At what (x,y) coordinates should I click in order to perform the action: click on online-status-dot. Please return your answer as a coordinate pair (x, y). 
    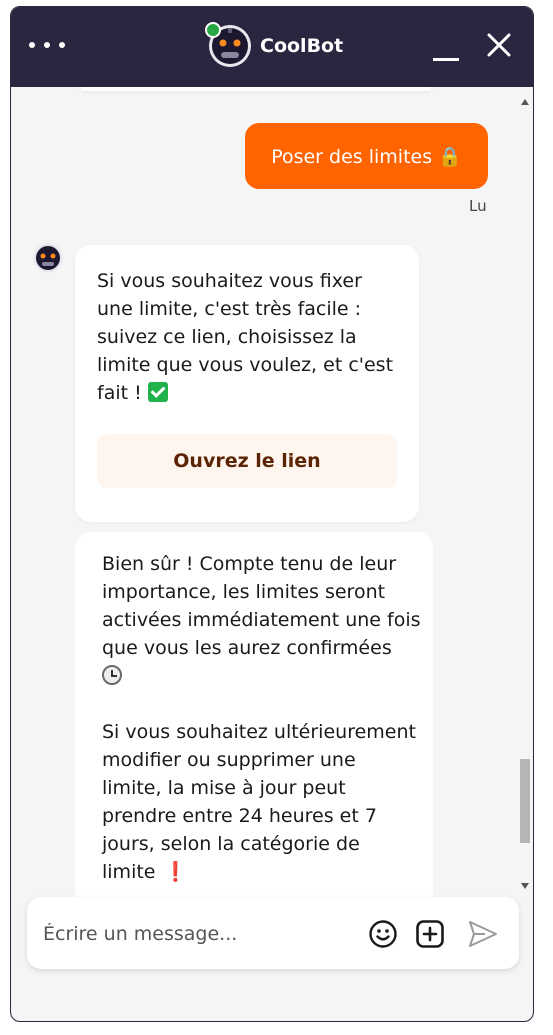
    Looking at the image, I should click on (213, 30).